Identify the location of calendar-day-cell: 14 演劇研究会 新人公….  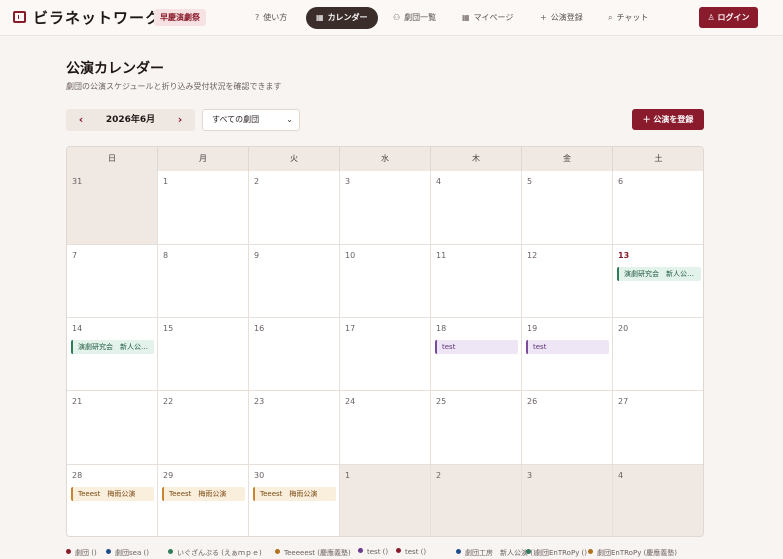
(112, 354).